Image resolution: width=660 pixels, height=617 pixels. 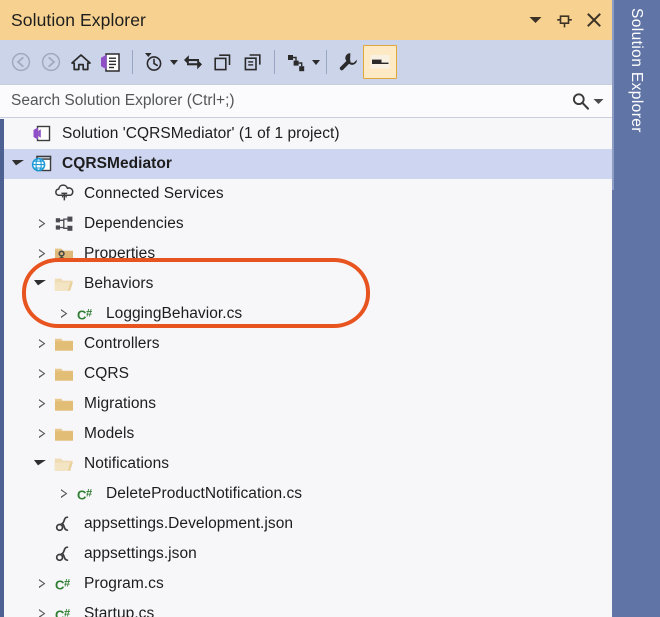 I want to click on tree-row: C # LoggingBehavior.cs, so click(x=308, y=314).